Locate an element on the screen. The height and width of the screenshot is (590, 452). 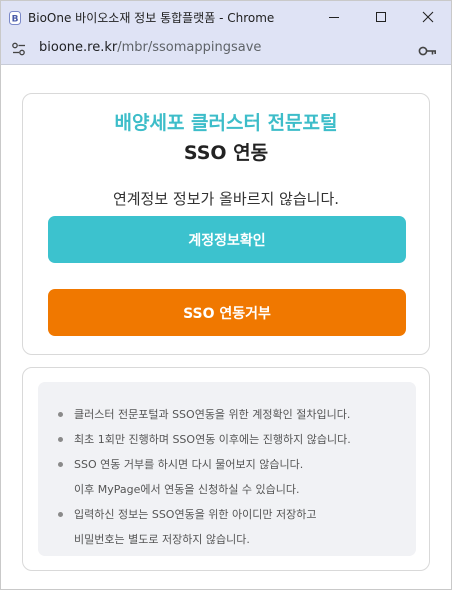
minimize-button is located at coordinates (334, 17).